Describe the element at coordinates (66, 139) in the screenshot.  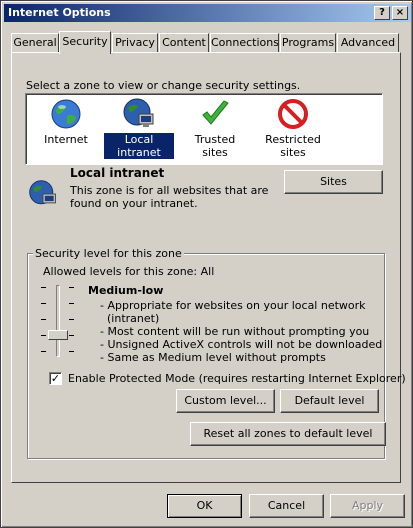
I see `zone-label: Internet` at that location.